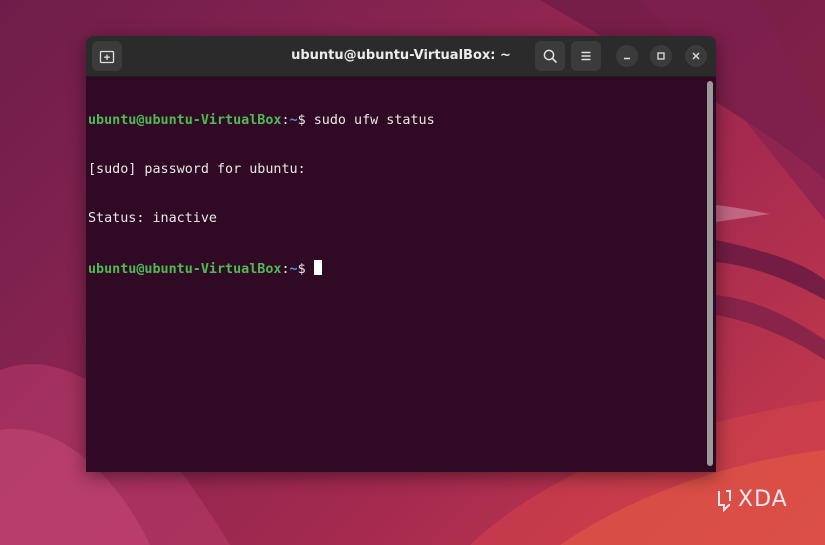  What do you see at coordinates (710, 273) in the screenshot?
I see `scrollbar` at bounding box center [710, 273].